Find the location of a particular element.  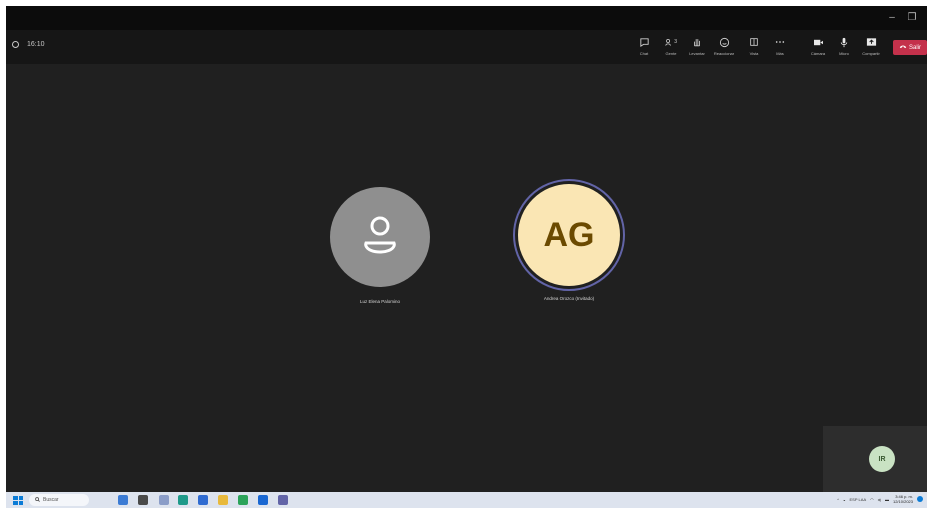

react-label: Reaccionar is located at coordinates (724, 53).